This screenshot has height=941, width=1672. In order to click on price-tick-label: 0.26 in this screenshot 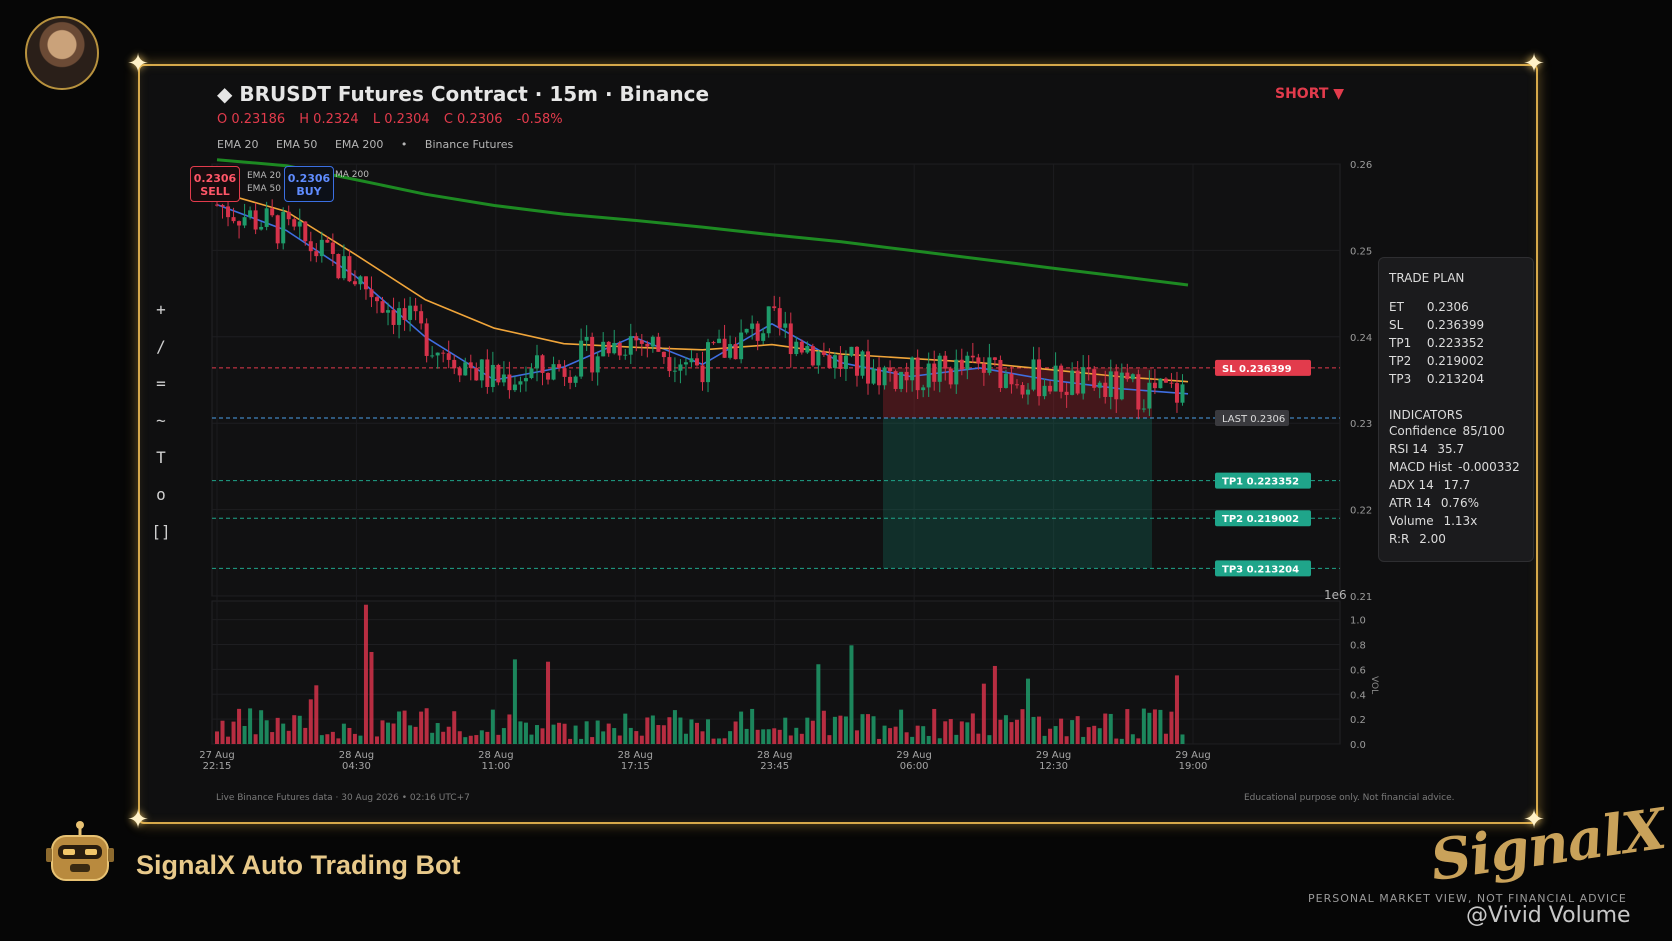, I will do `click(1361, 165)`.